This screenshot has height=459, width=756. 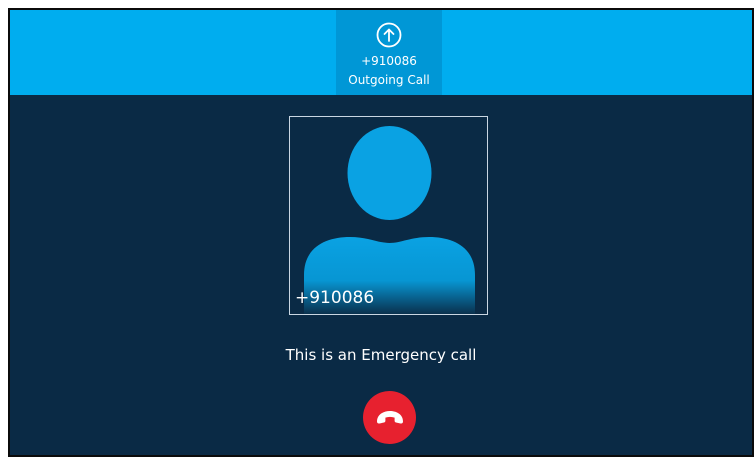 I want to click on end-call-icon, so click(x=389, y=417).